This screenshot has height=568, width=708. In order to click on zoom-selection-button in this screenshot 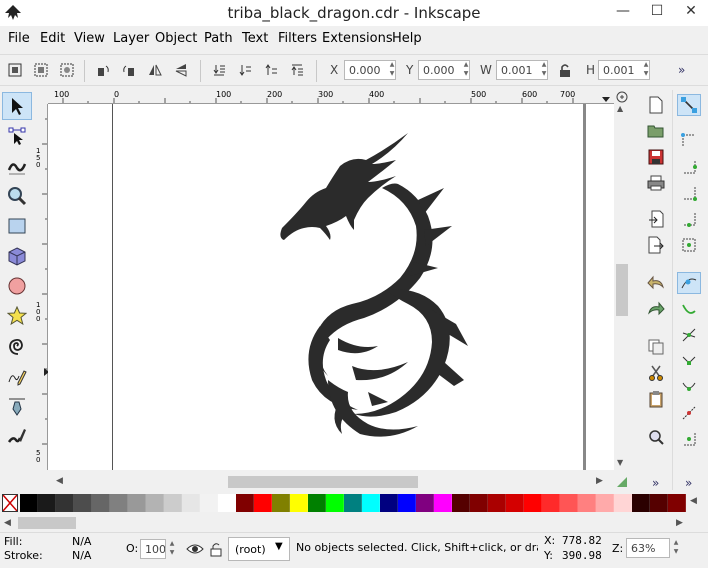, I will do `click(656, 437)`.